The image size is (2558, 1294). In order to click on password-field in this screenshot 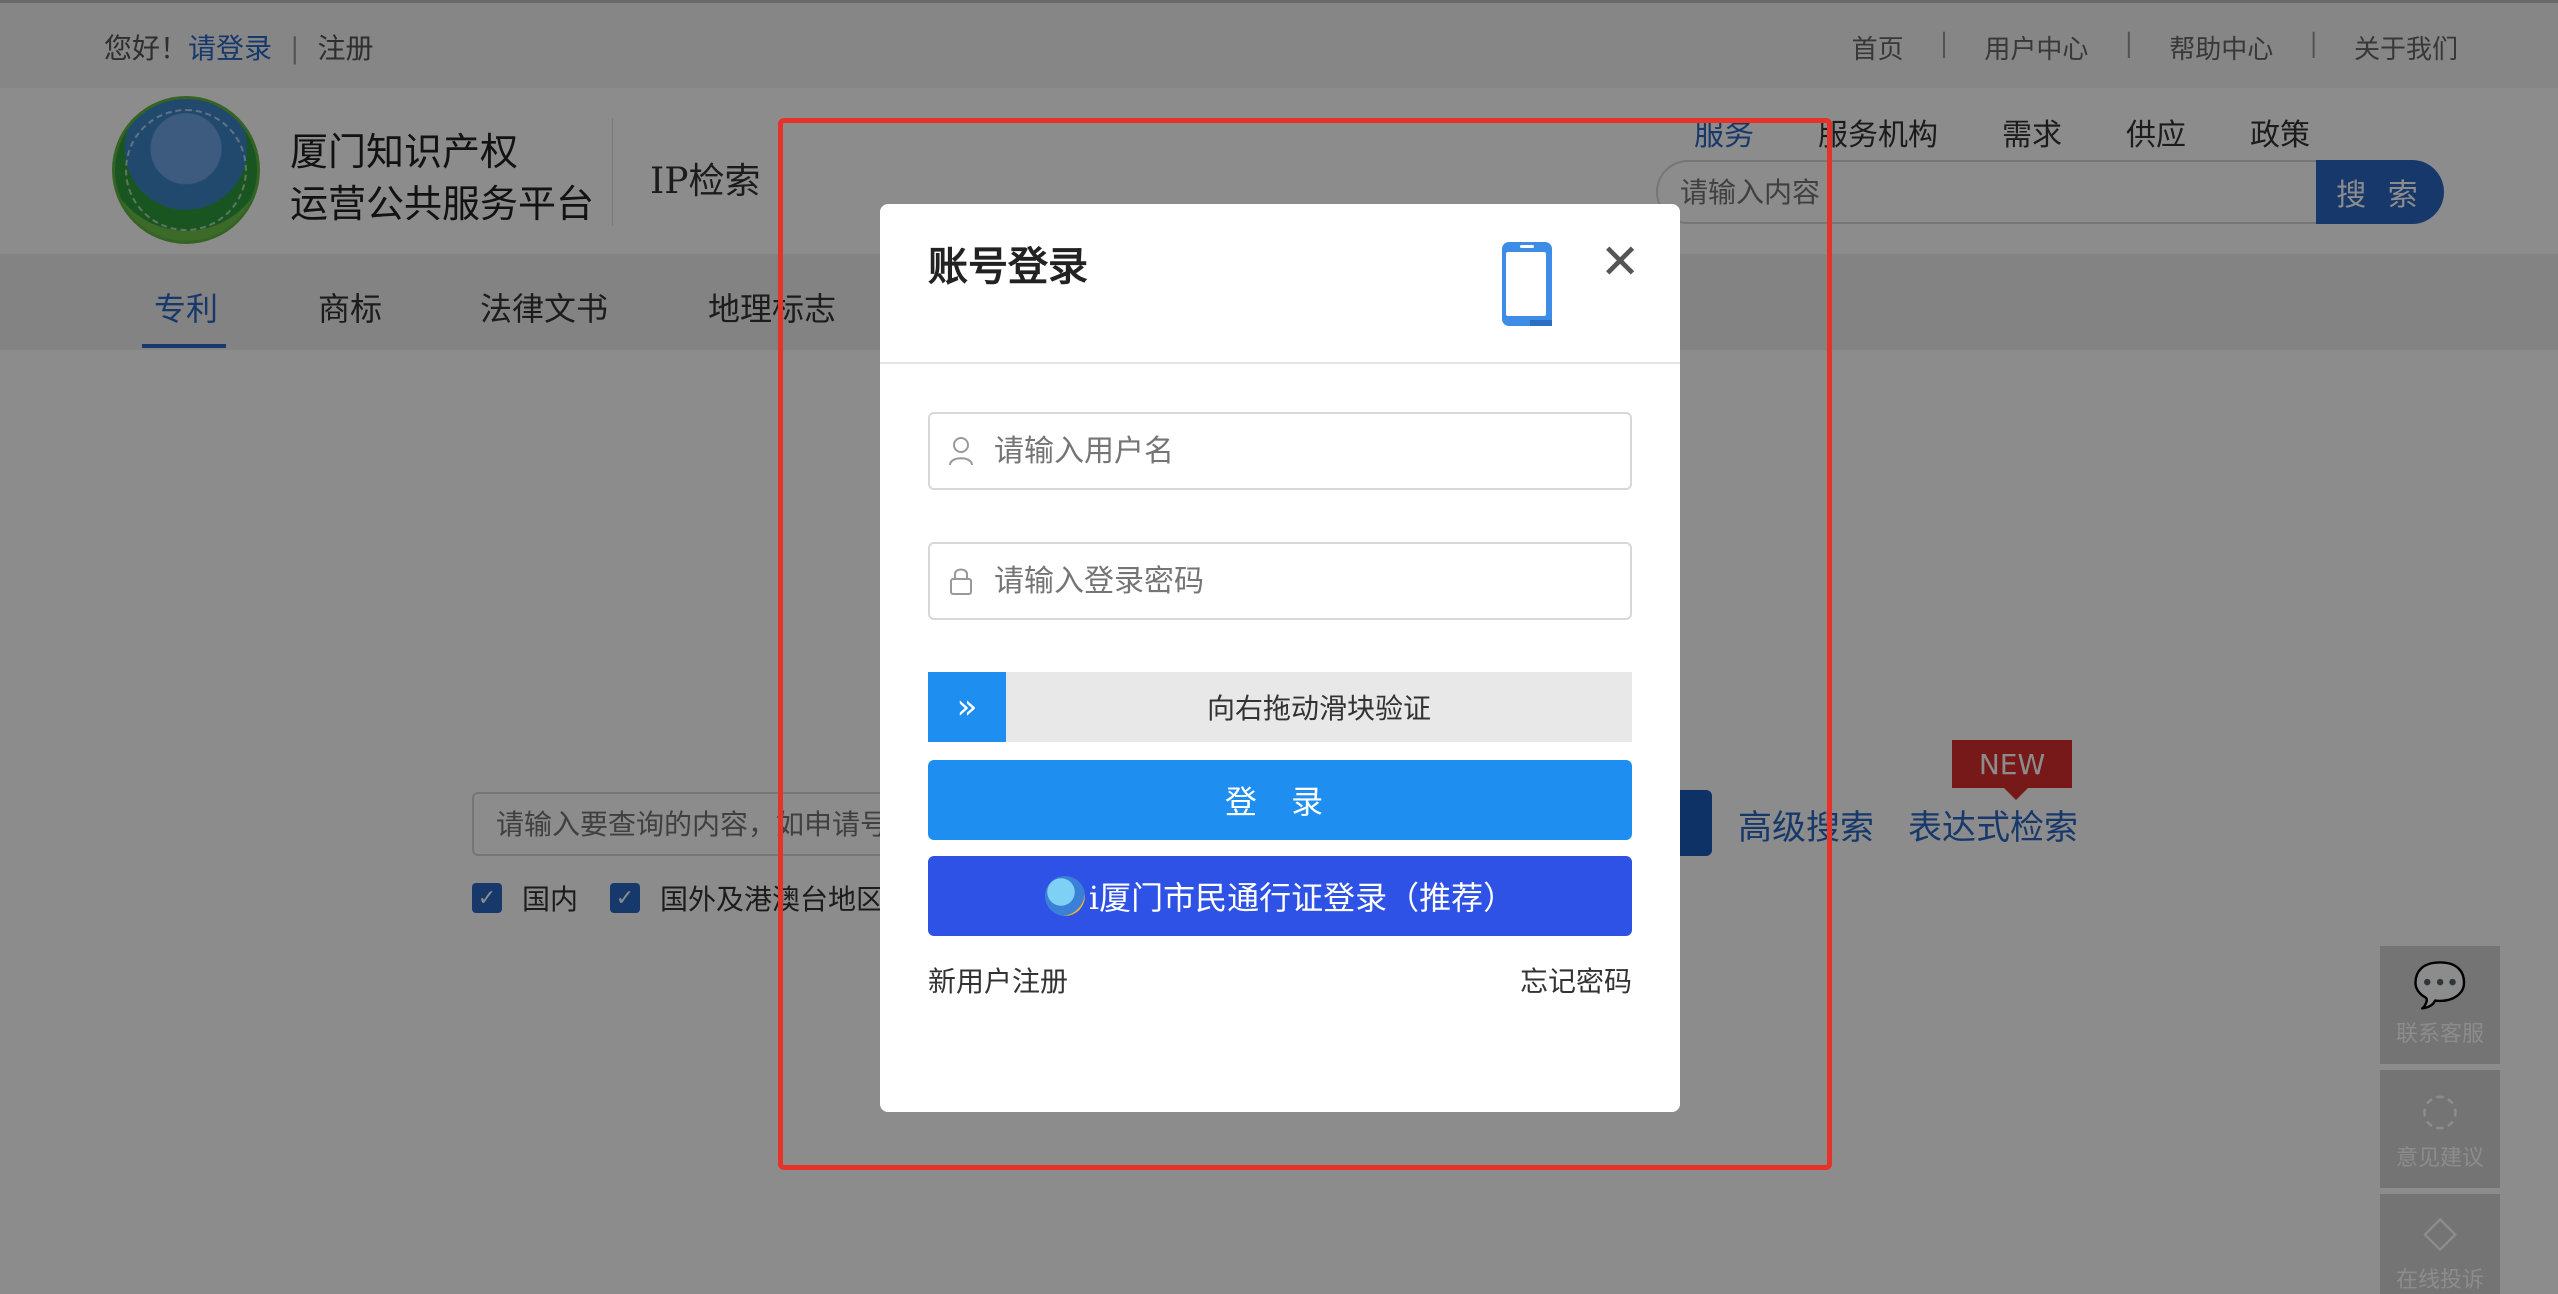, I will do `click(1280, 581)`.